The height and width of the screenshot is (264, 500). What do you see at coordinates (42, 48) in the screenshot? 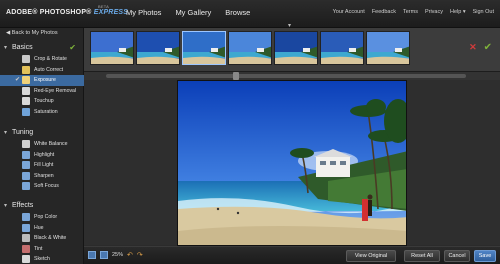
I see `section-header: ▾ Basics ✔` at bounding box center [42, 48].